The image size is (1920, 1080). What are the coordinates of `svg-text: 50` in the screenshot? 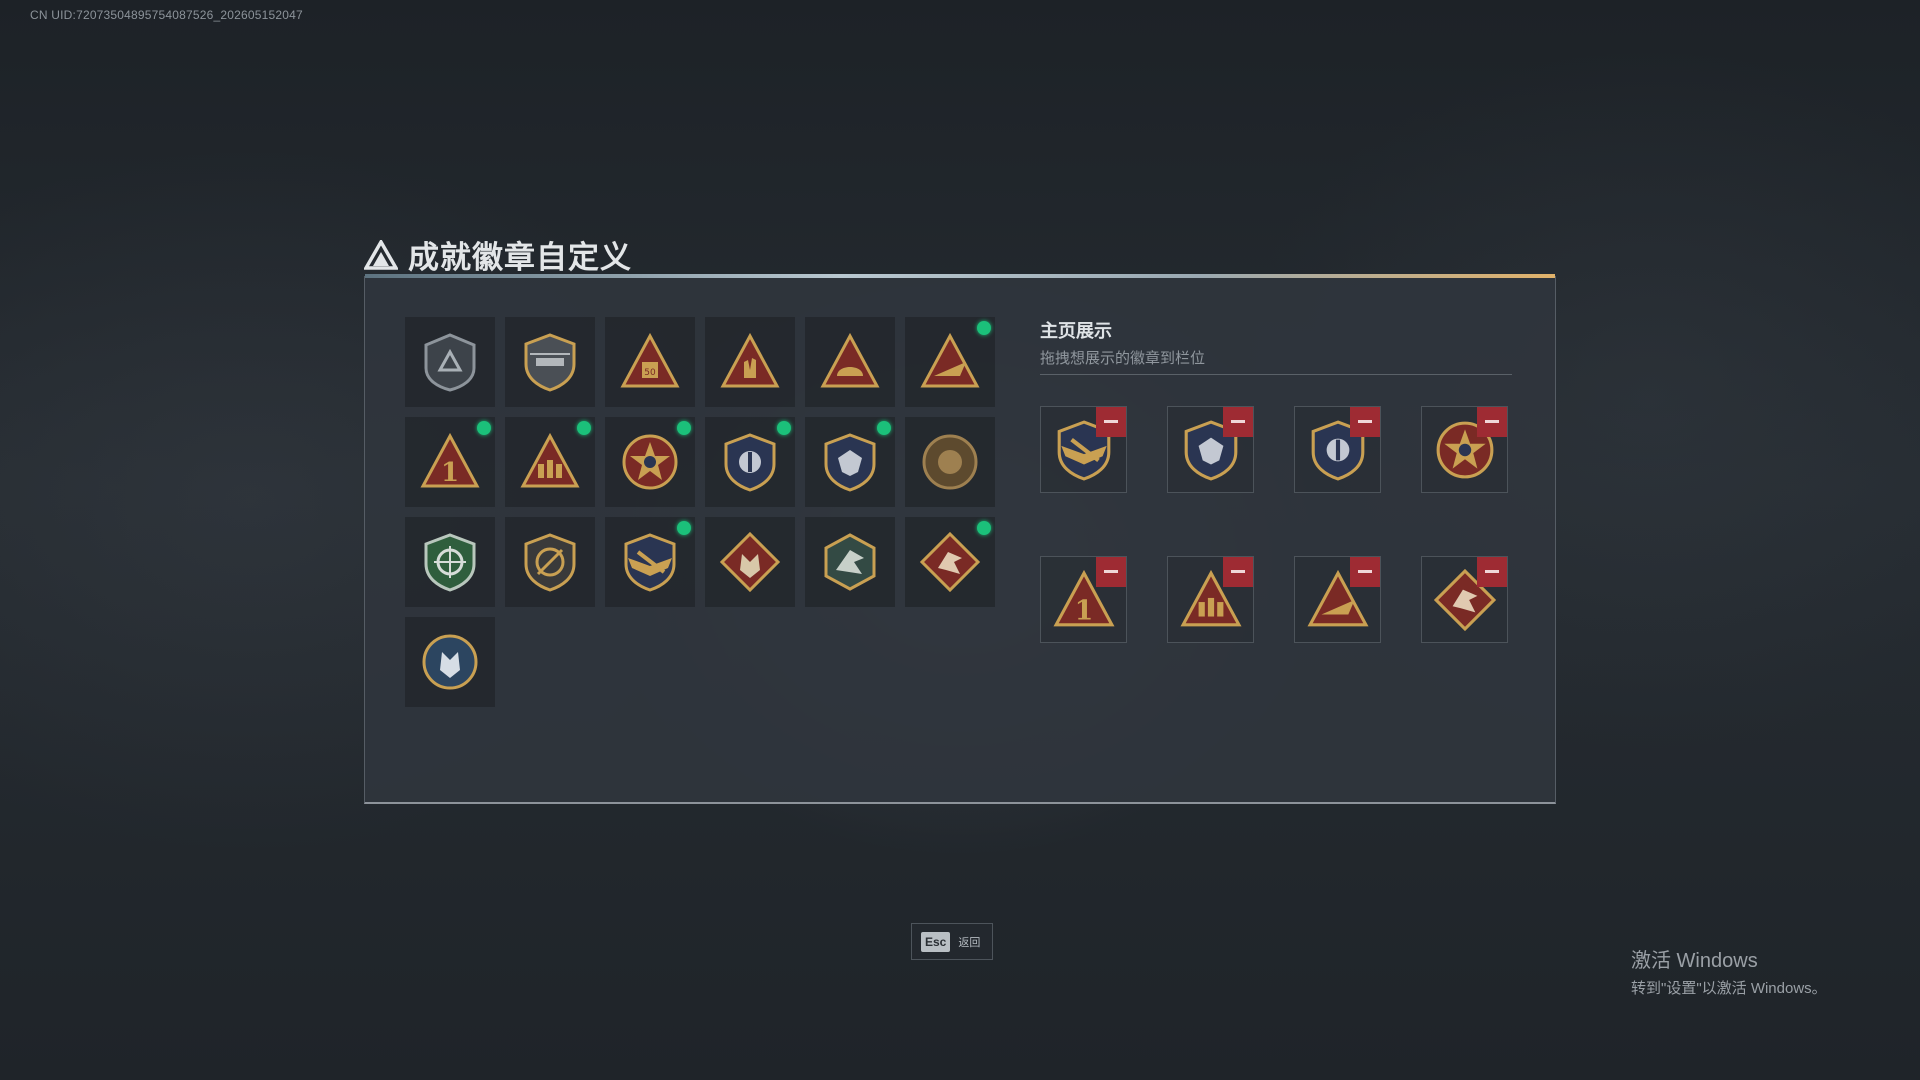 It's located at (650, 373).